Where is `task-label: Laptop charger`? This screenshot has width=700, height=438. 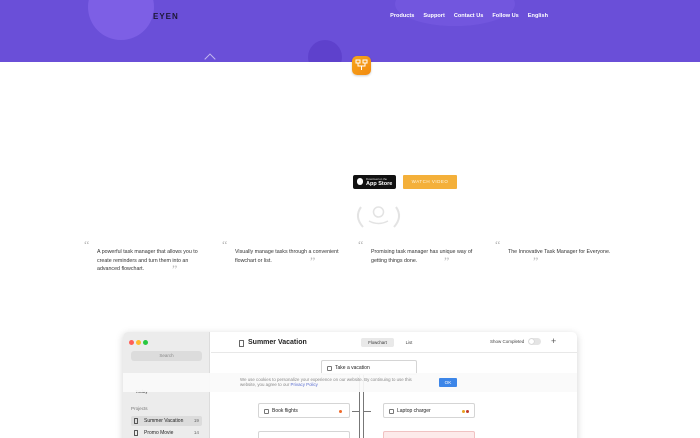
task-label: Laptop charger is located at coordinates (414, 411).